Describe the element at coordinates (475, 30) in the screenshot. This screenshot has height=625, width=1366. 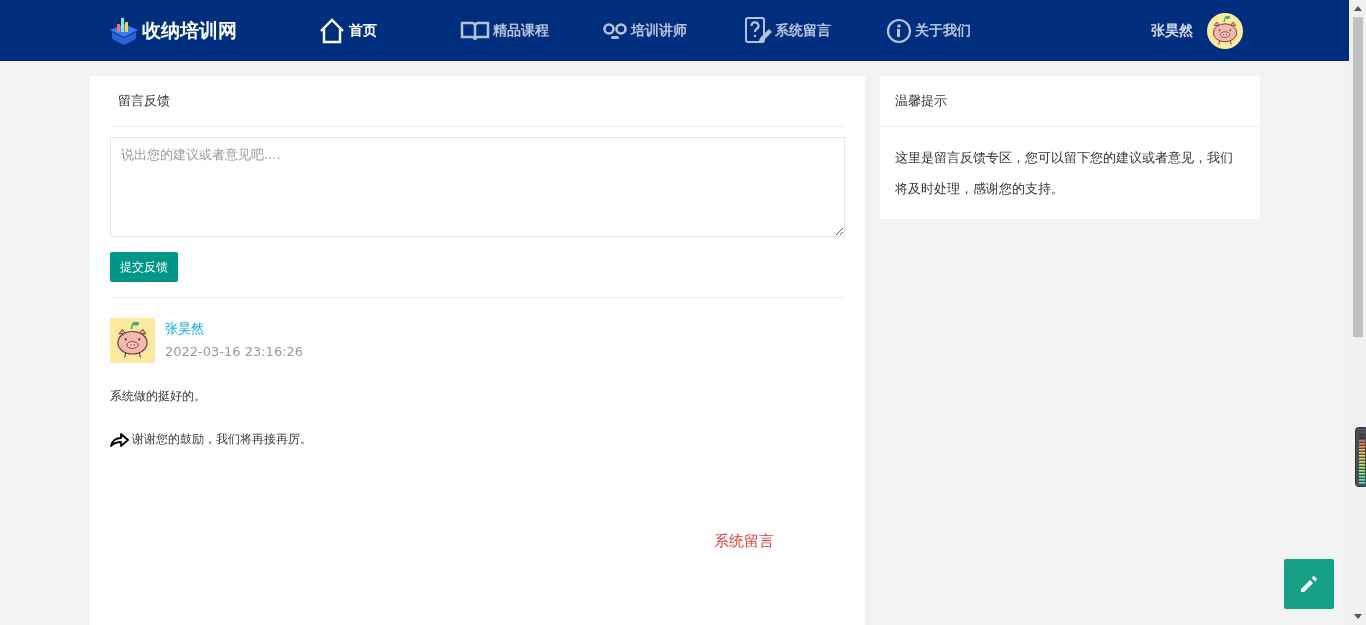
I see `book-icon` at that location.